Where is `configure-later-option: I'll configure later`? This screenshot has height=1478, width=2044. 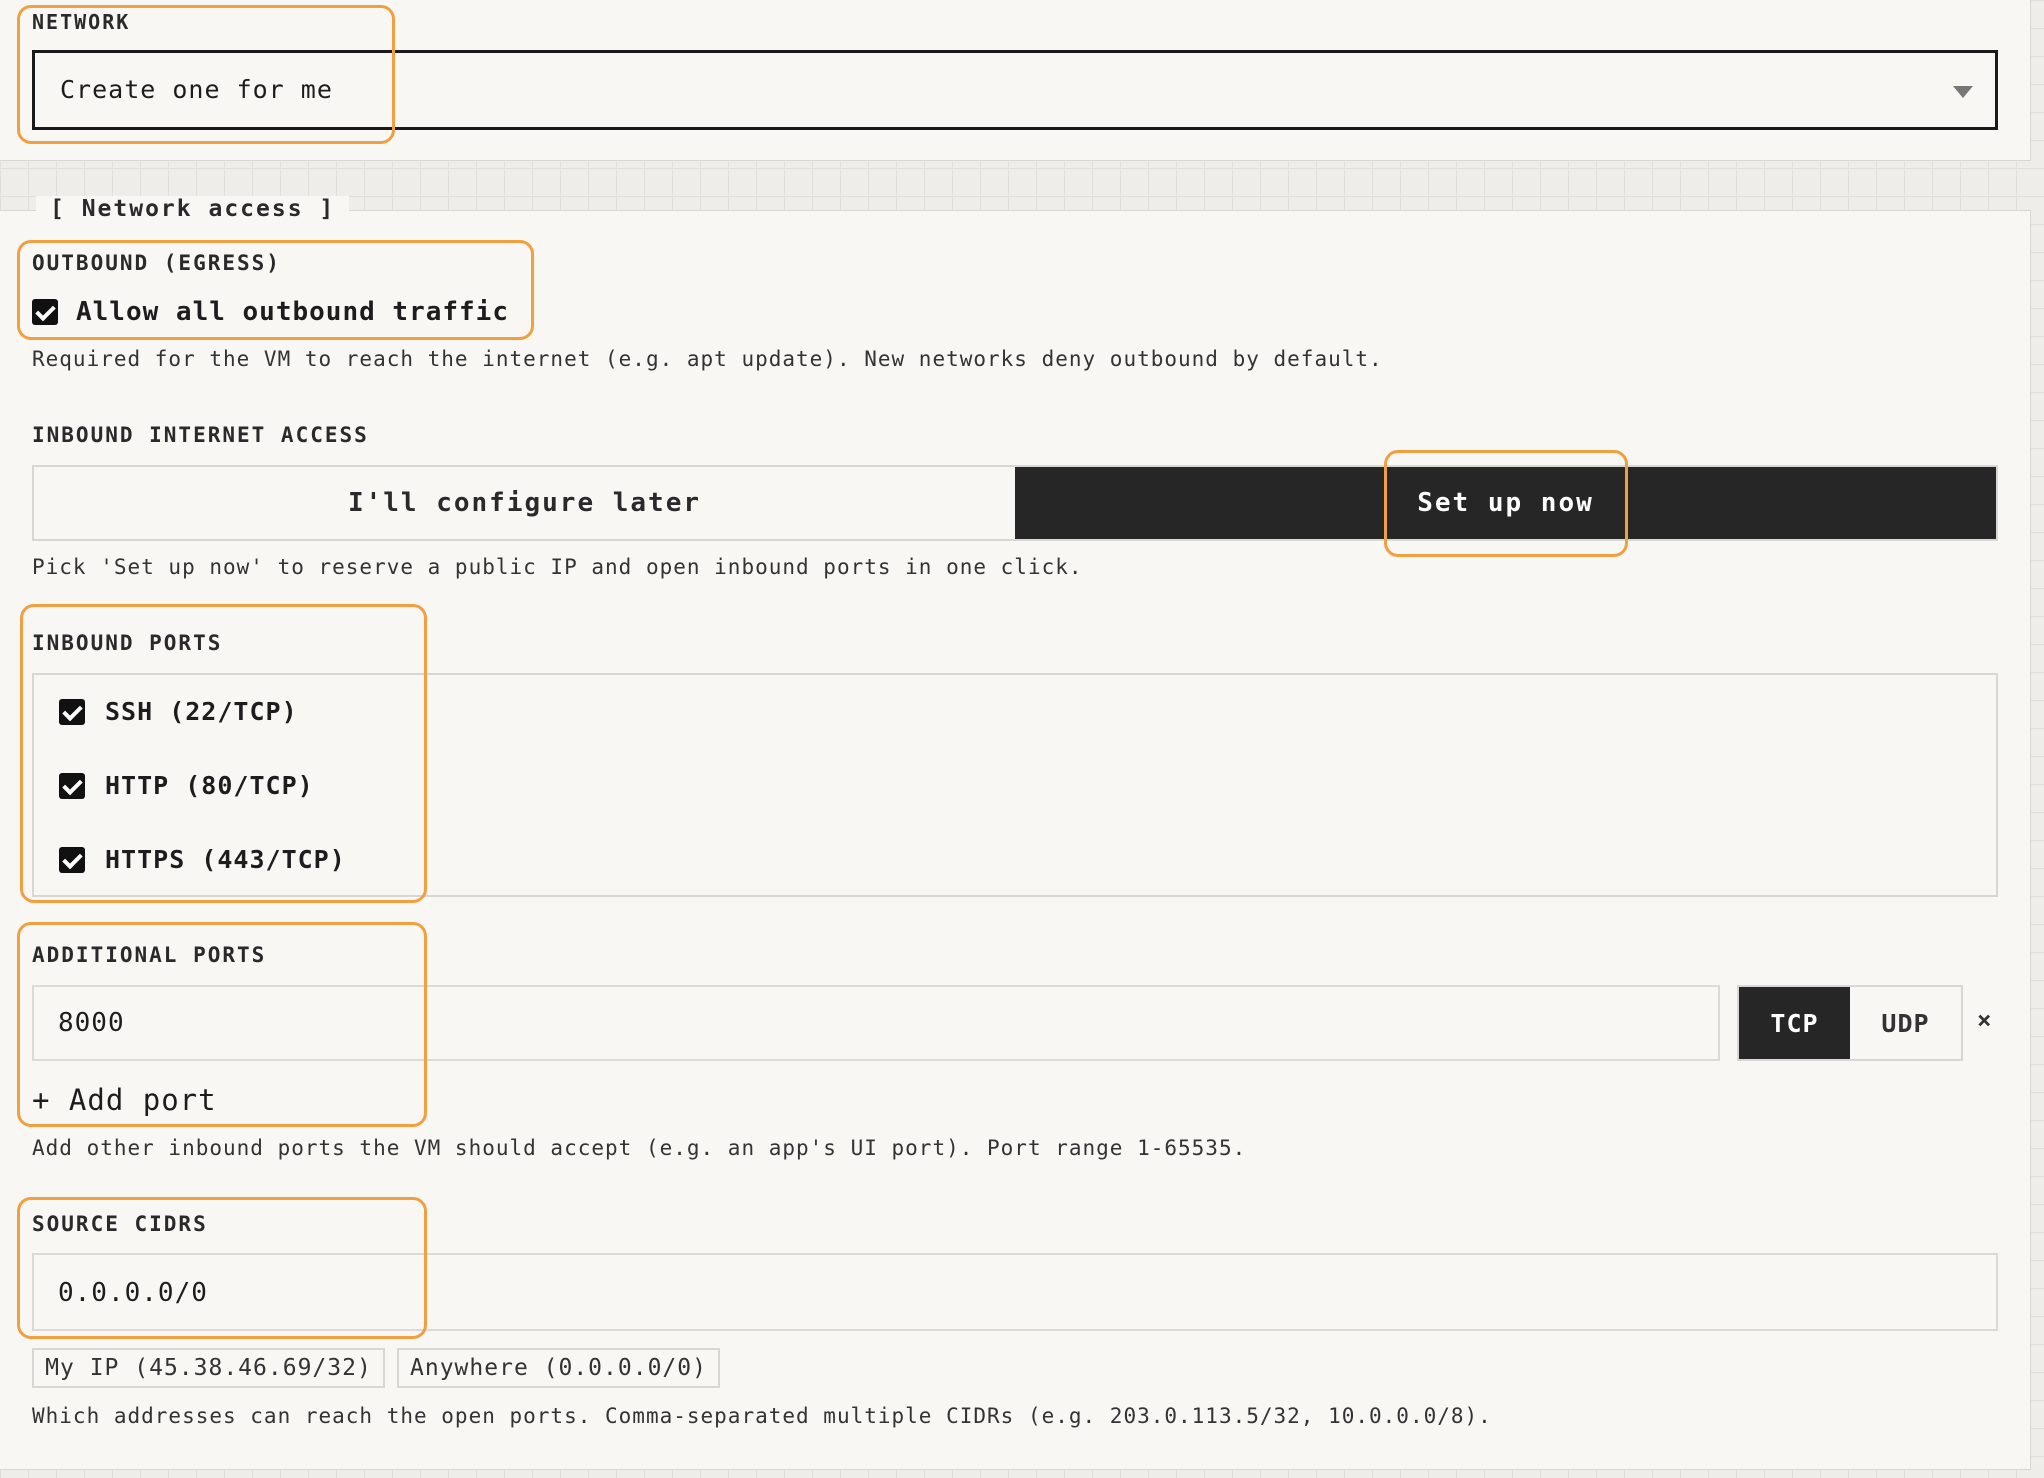
configure-later-option: I'll configure later is located at coordinates (524, 503).